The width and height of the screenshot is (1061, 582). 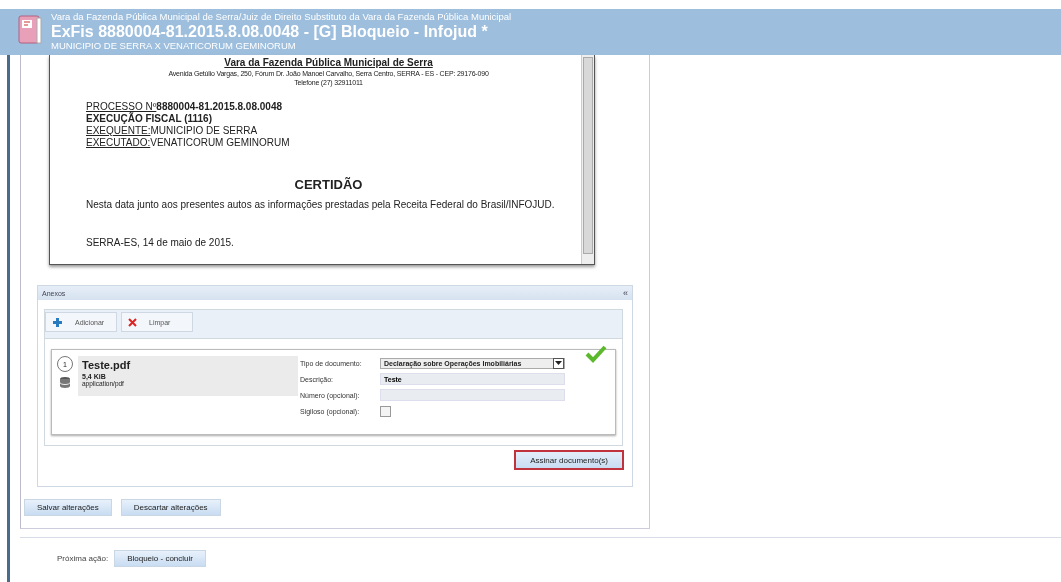 What do you see at coordinates (149, 119) in the screenshot?
I see `case-info-line: EXECUÇÃO FISCAL (1116)` at bounding box center [149, 119].